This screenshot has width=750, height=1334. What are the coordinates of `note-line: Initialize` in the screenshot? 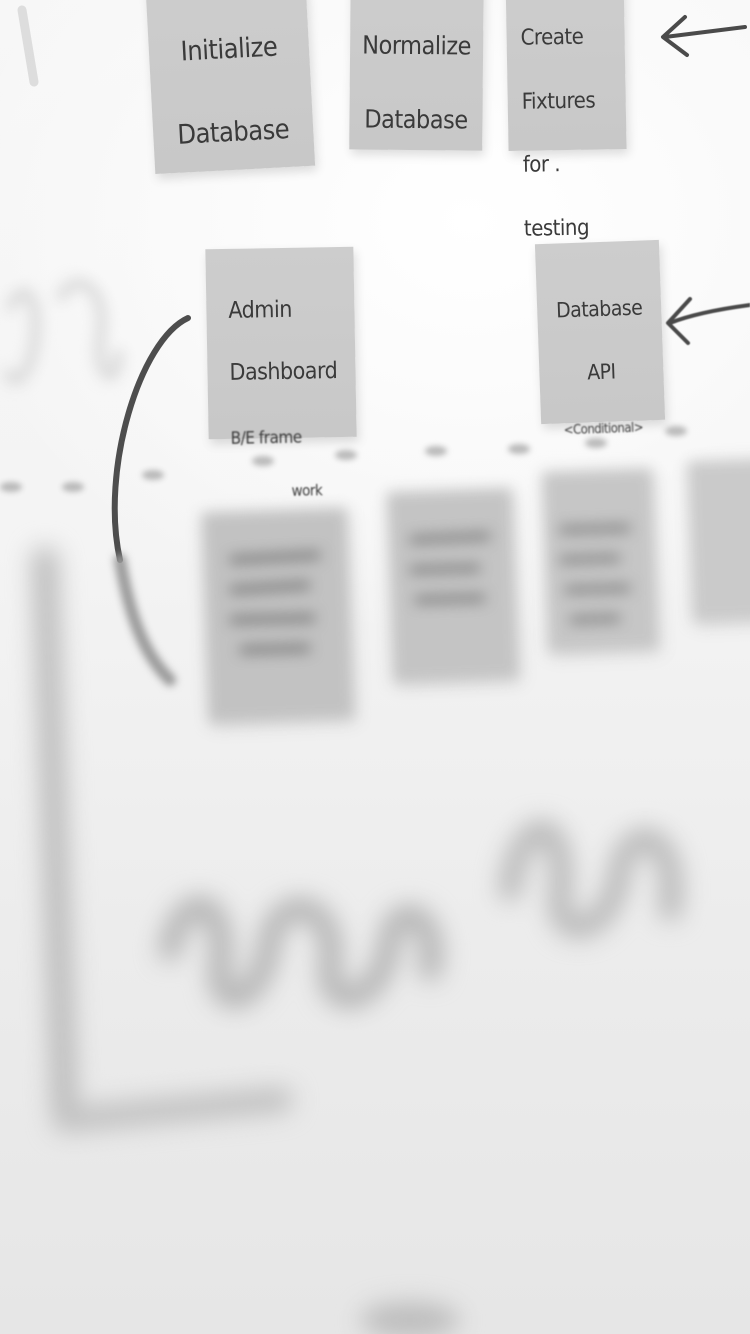 It's located at (228, 49).